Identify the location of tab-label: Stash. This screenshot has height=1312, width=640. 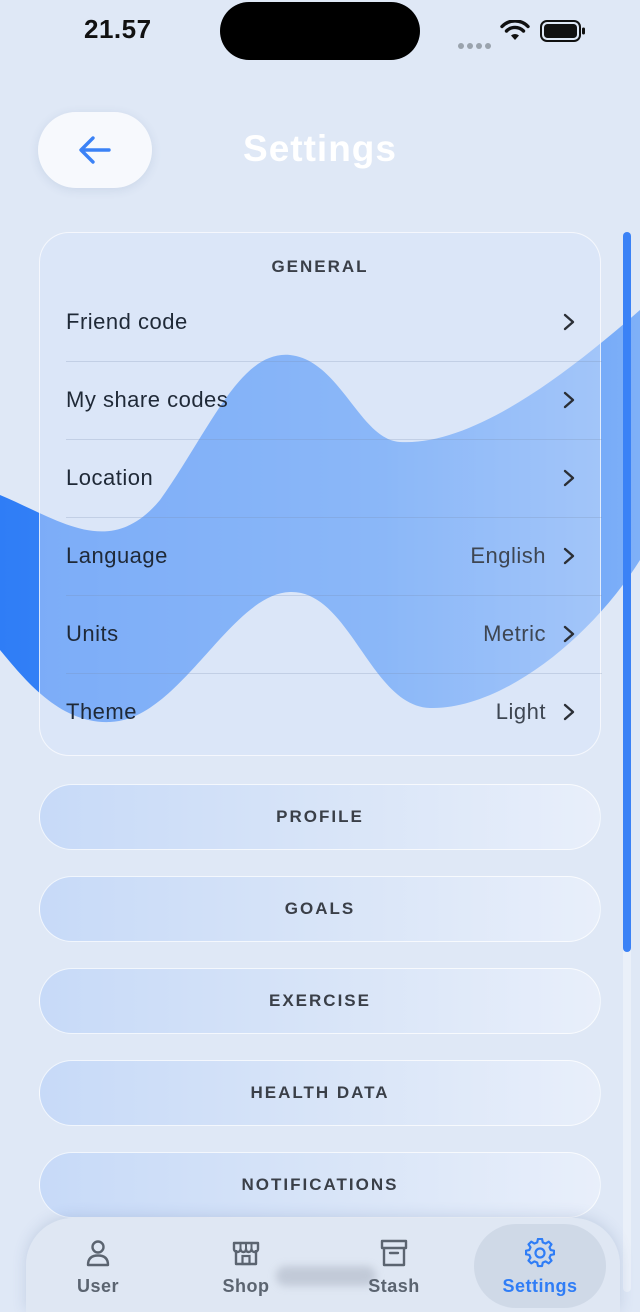
(394, 1286).